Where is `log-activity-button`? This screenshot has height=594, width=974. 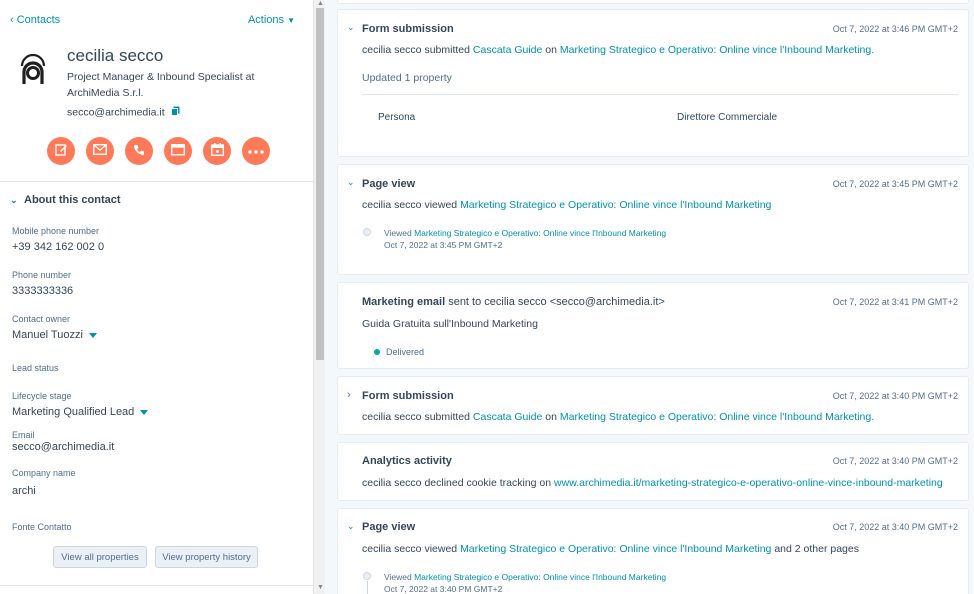
log-activity-button is located at coordinates (178, 151).